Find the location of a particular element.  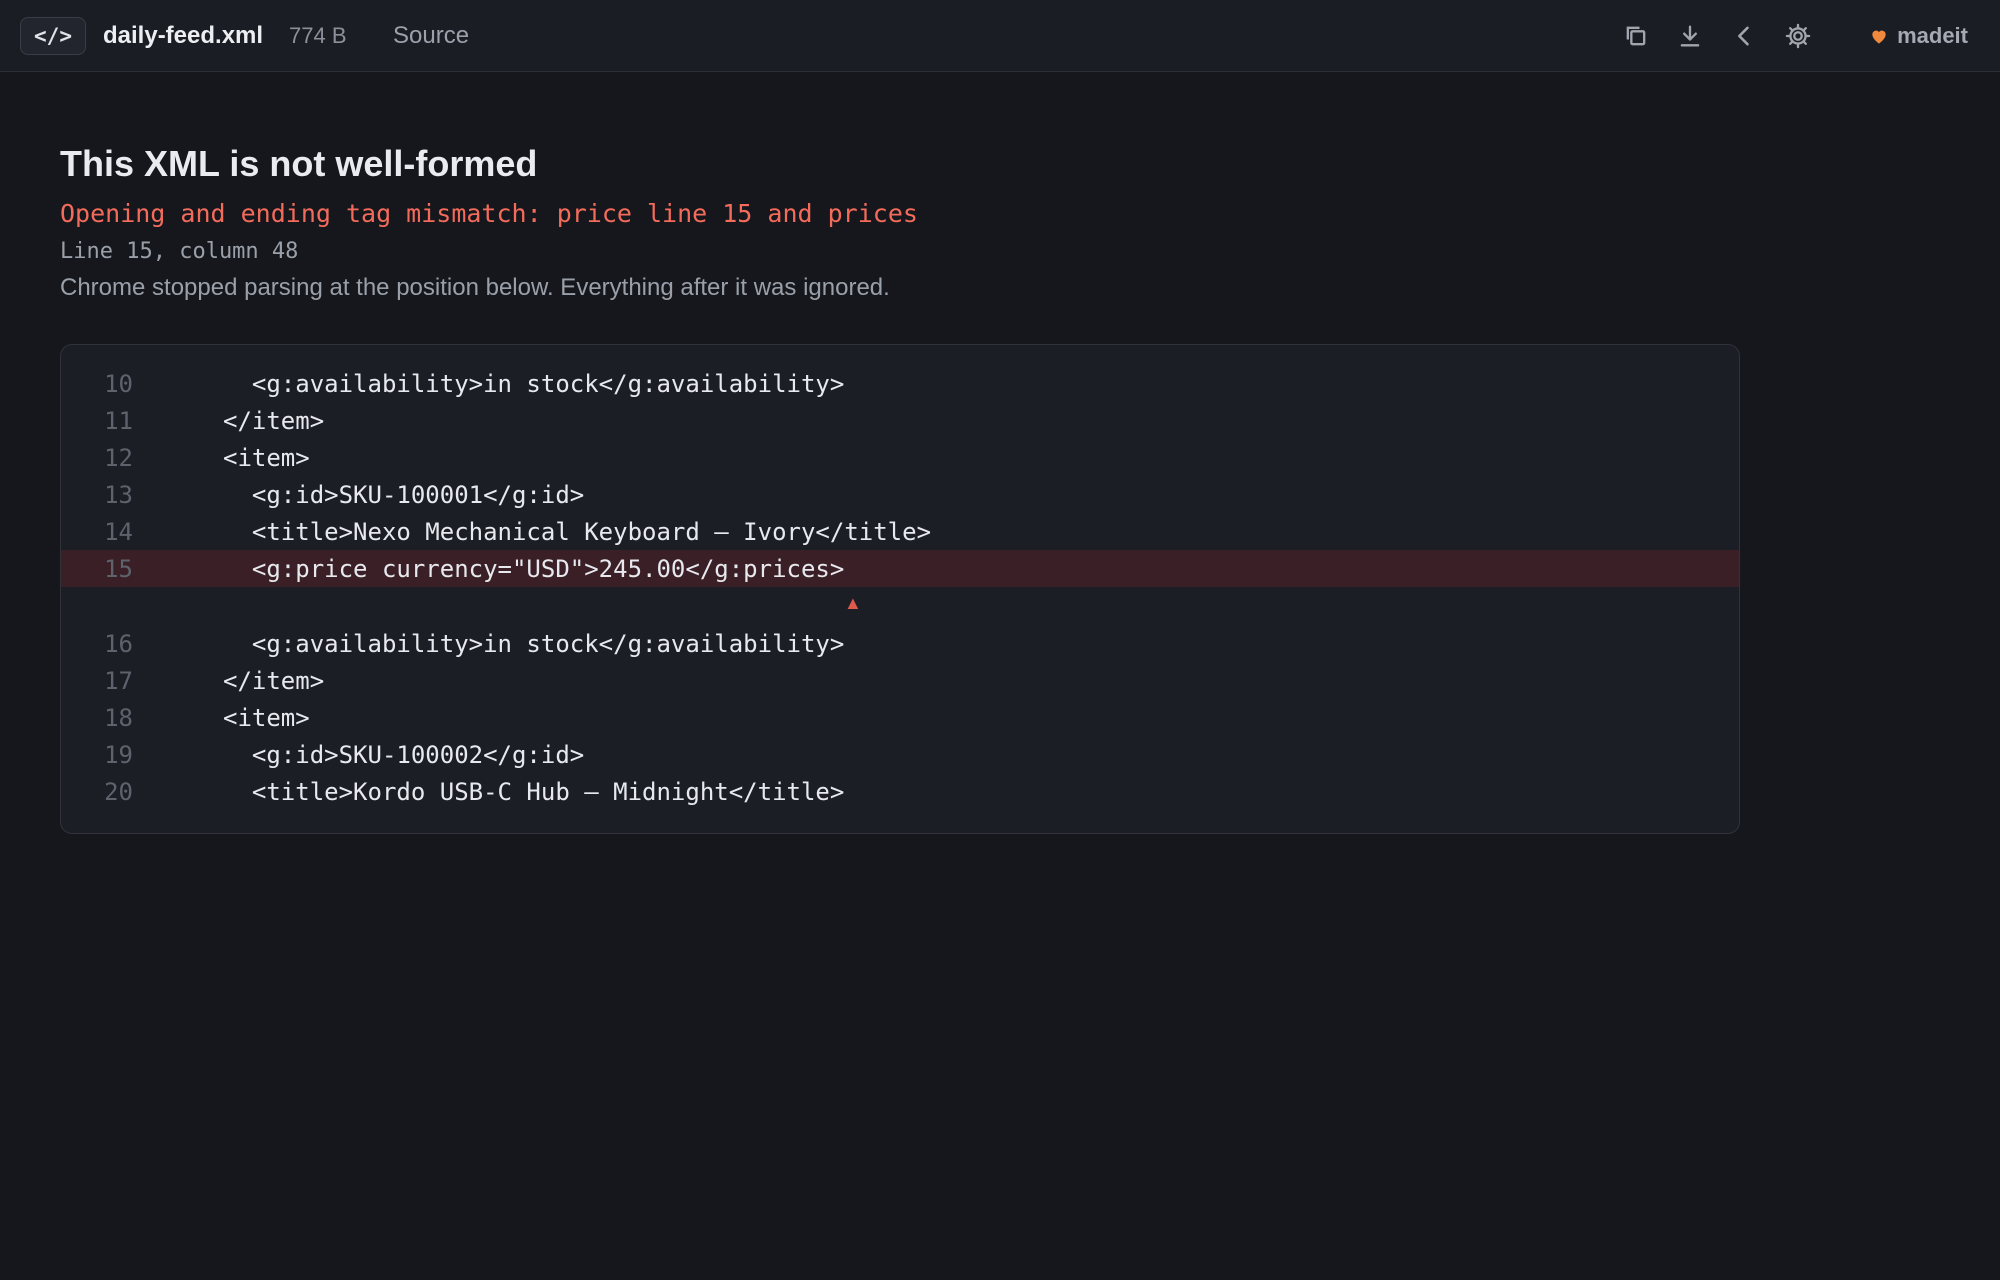

line-code: <g:id>SKU-100002</g:id> is located at coordinates (404, 754).